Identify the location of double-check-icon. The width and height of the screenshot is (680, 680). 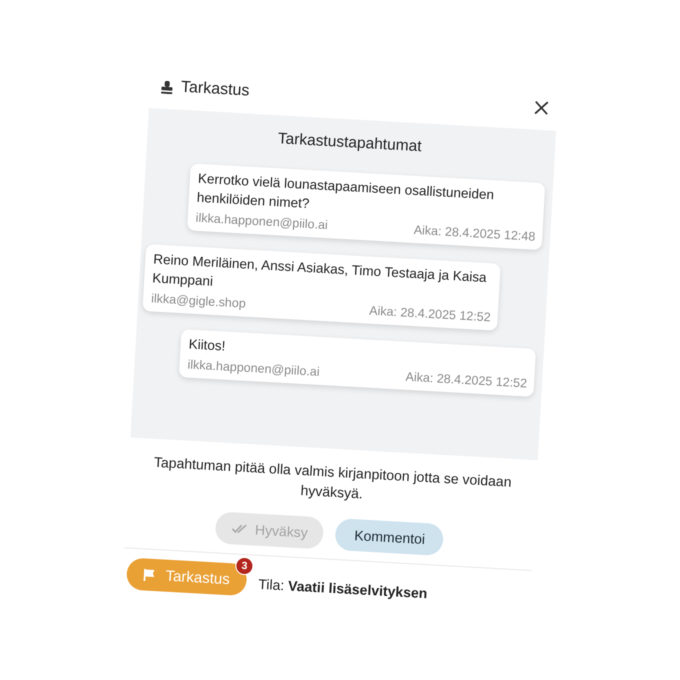
(239, 528).